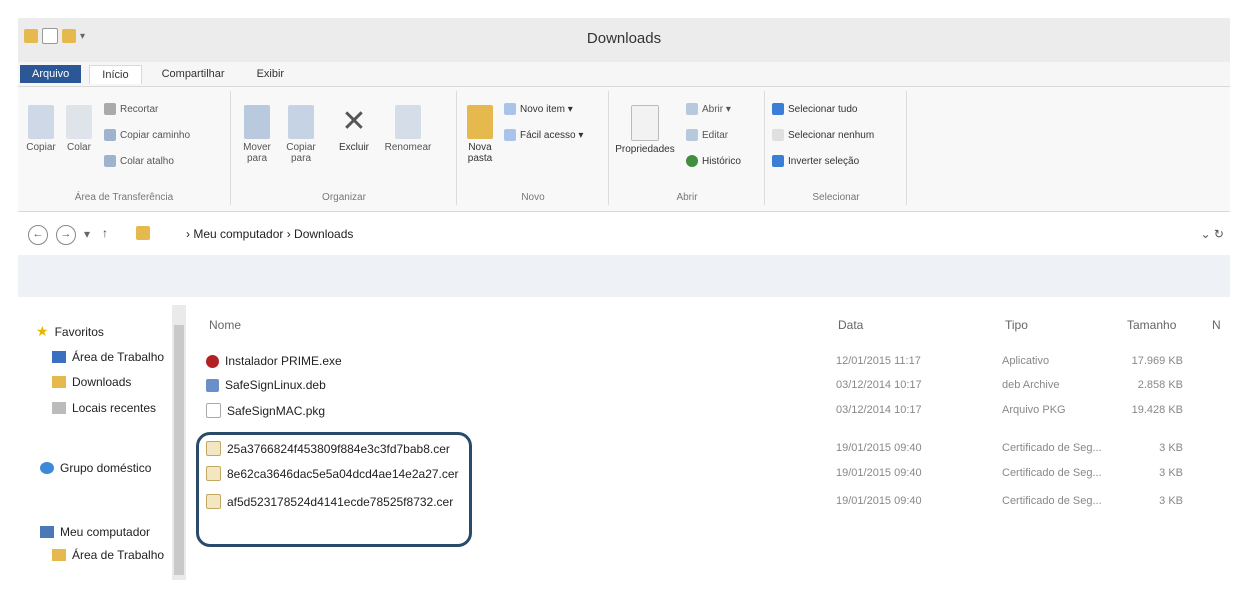 This screenshot has height=590, width=1251. What do you see at coordinates (42, 331) in the screenshot?
I see `star-icon: ★` at bounding box center [42, 331].